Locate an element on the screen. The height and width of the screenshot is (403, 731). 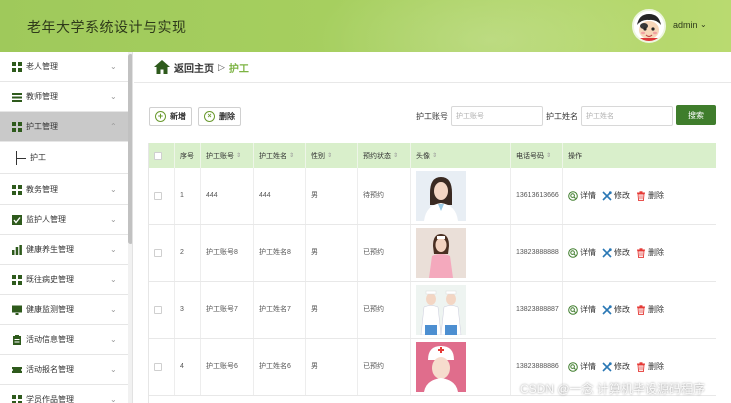
home-icon is located at coordinates (162, 67).